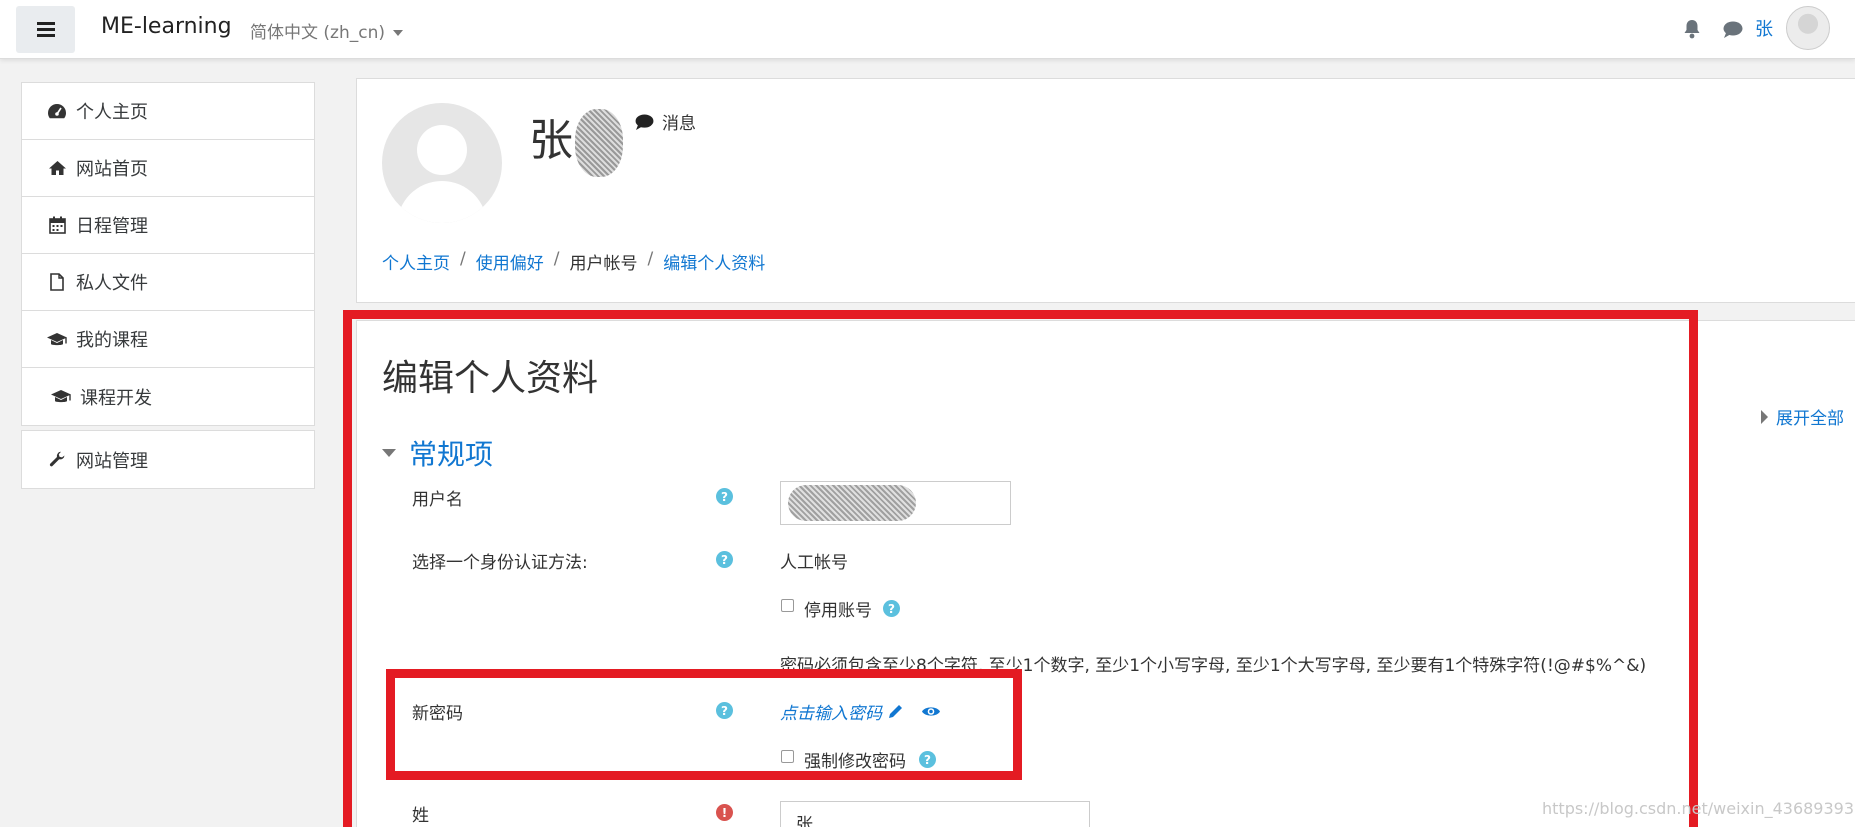  What do you see at coordinates (551, 140) in the screenshot?
I see `profile-name-prefix: 张` at bounding box center [551, 140].